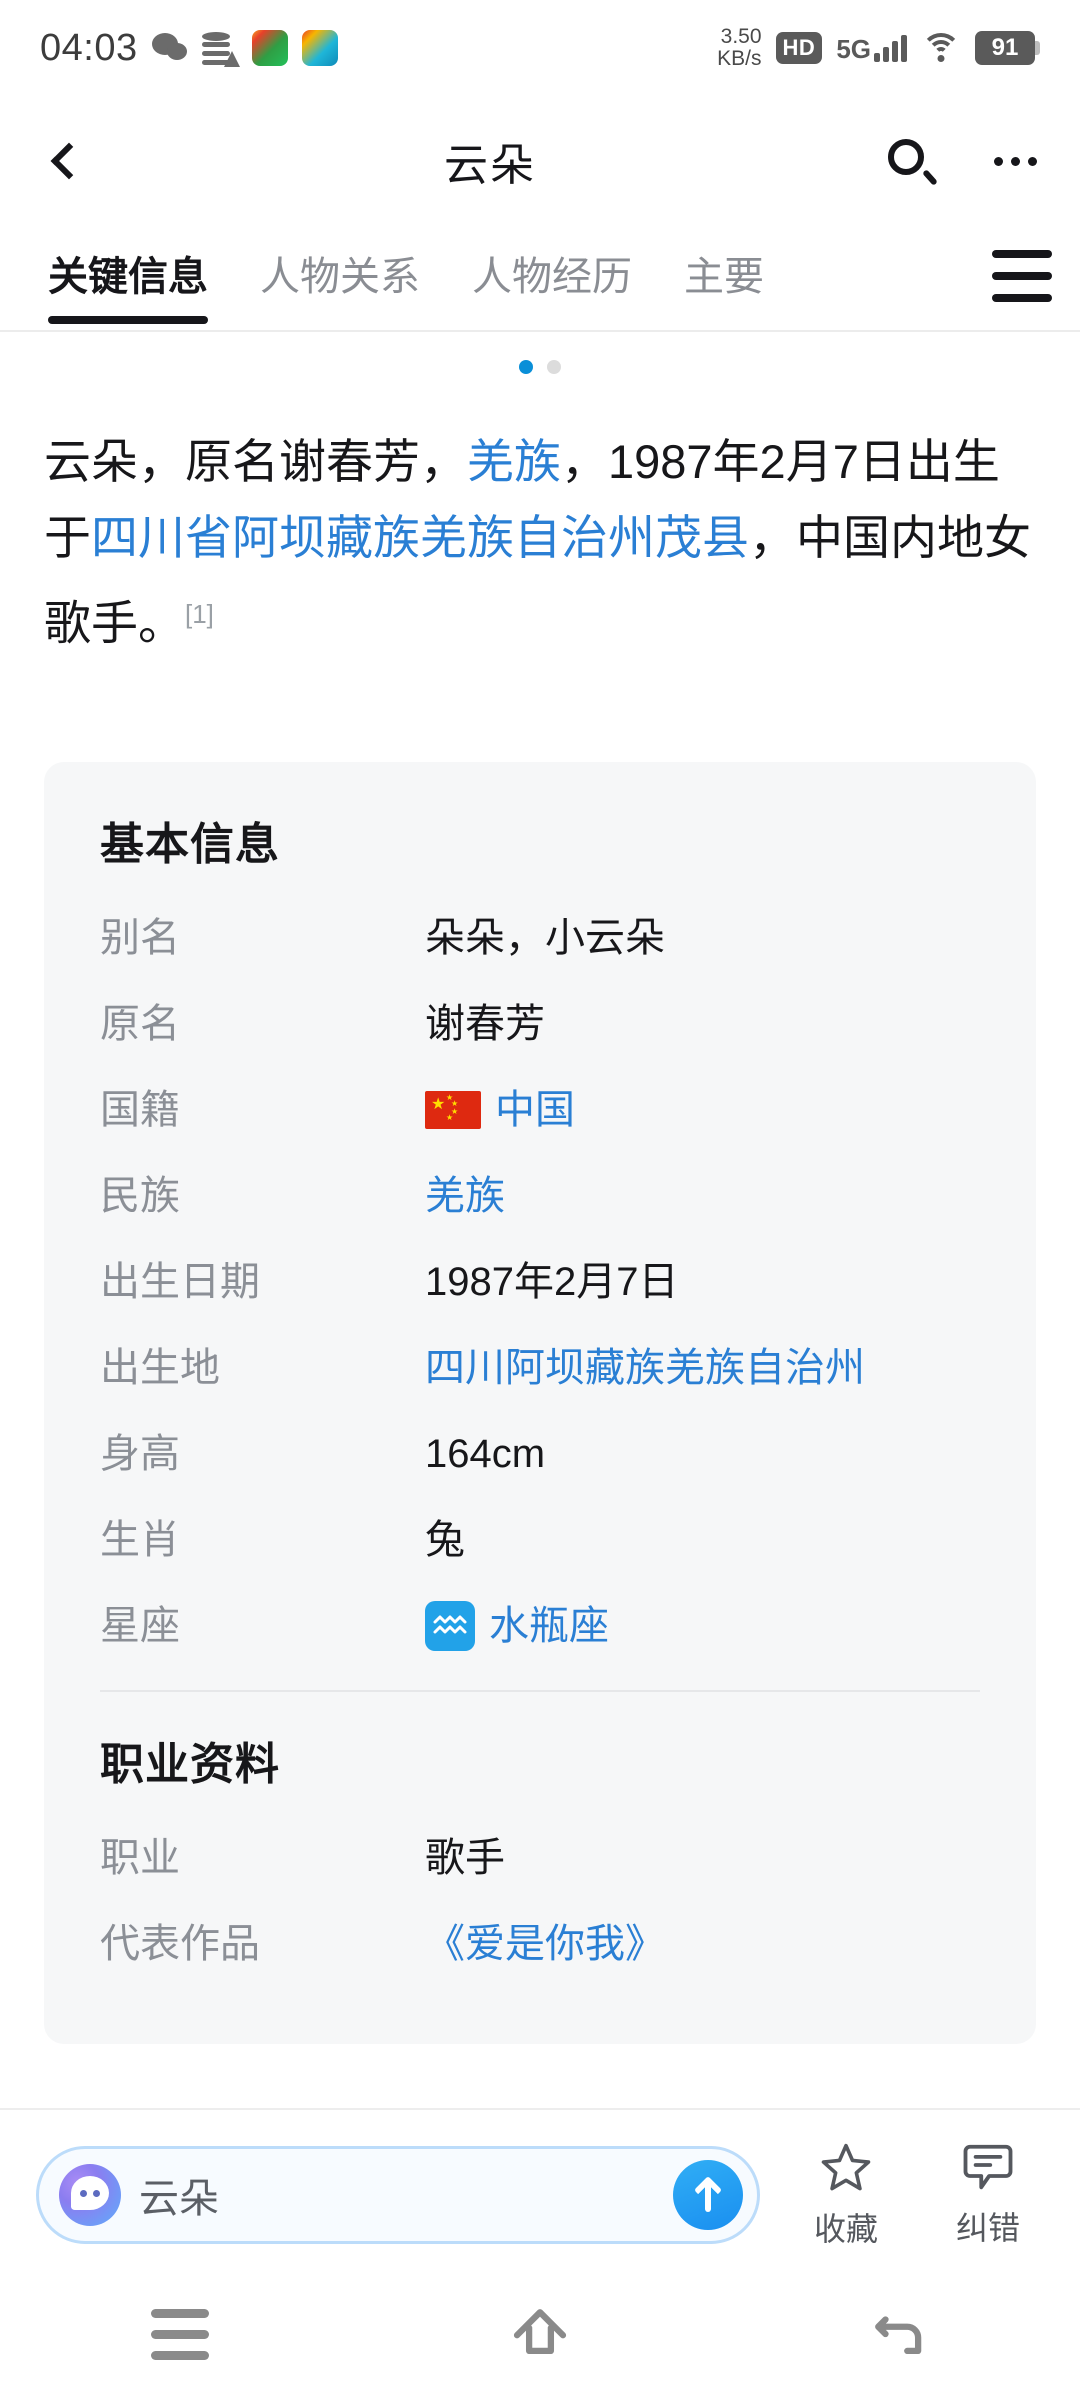  Describe the element at coordinates (846, 2167) in the screenshot. I see `star-icon` at that location.